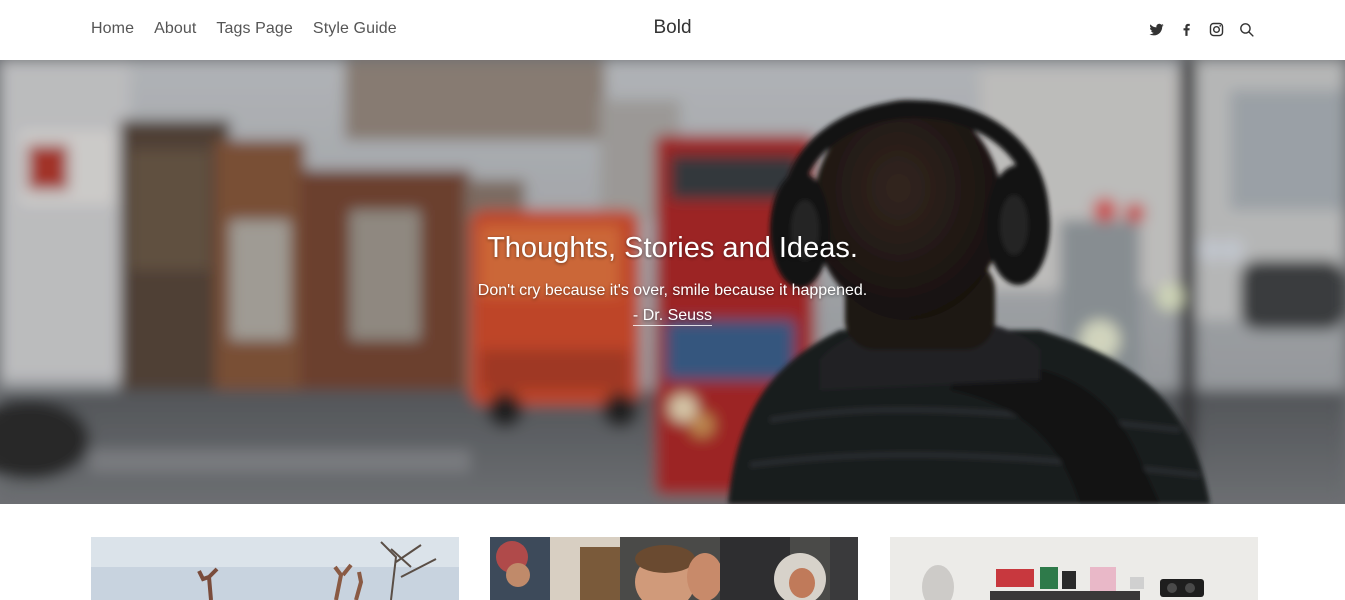  What do you see at coordinates (1156, 29) in the screenshot?
I see `twitter-icon` at bounding box center [1156, 29].